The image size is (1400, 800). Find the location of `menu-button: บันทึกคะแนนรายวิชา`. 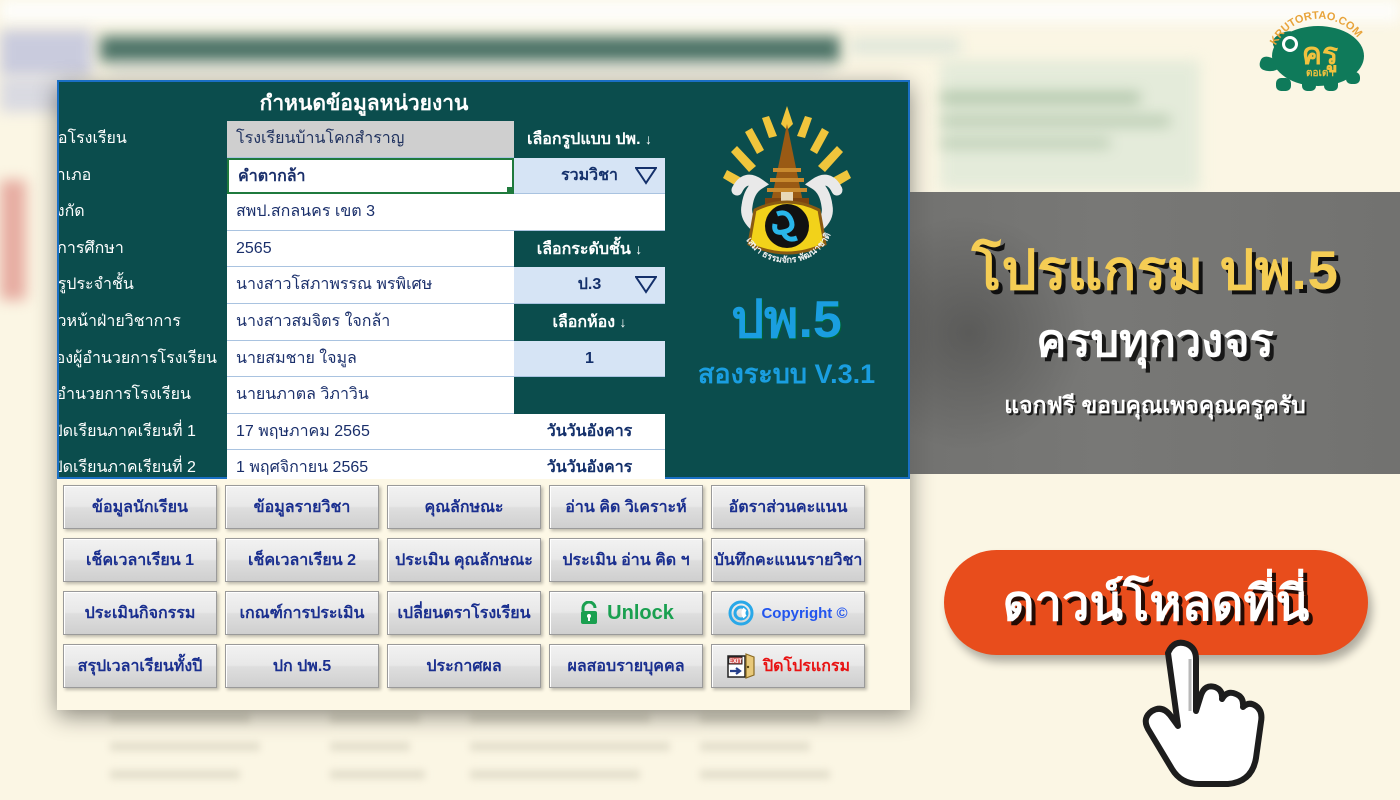

menu-button: บันทึกคะแนนรายวิชา is located at coordinates (788, 560).